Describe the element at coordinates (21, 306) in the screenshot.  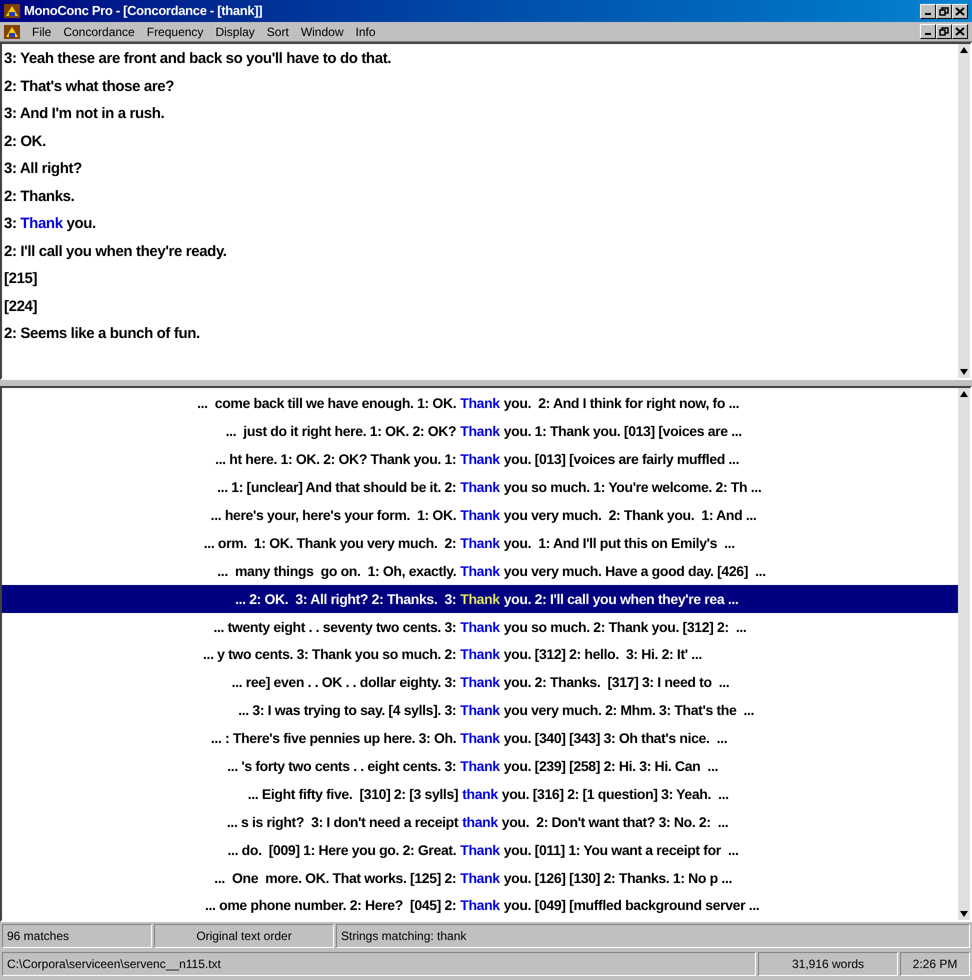
I see `context-line: [224]` at that location.